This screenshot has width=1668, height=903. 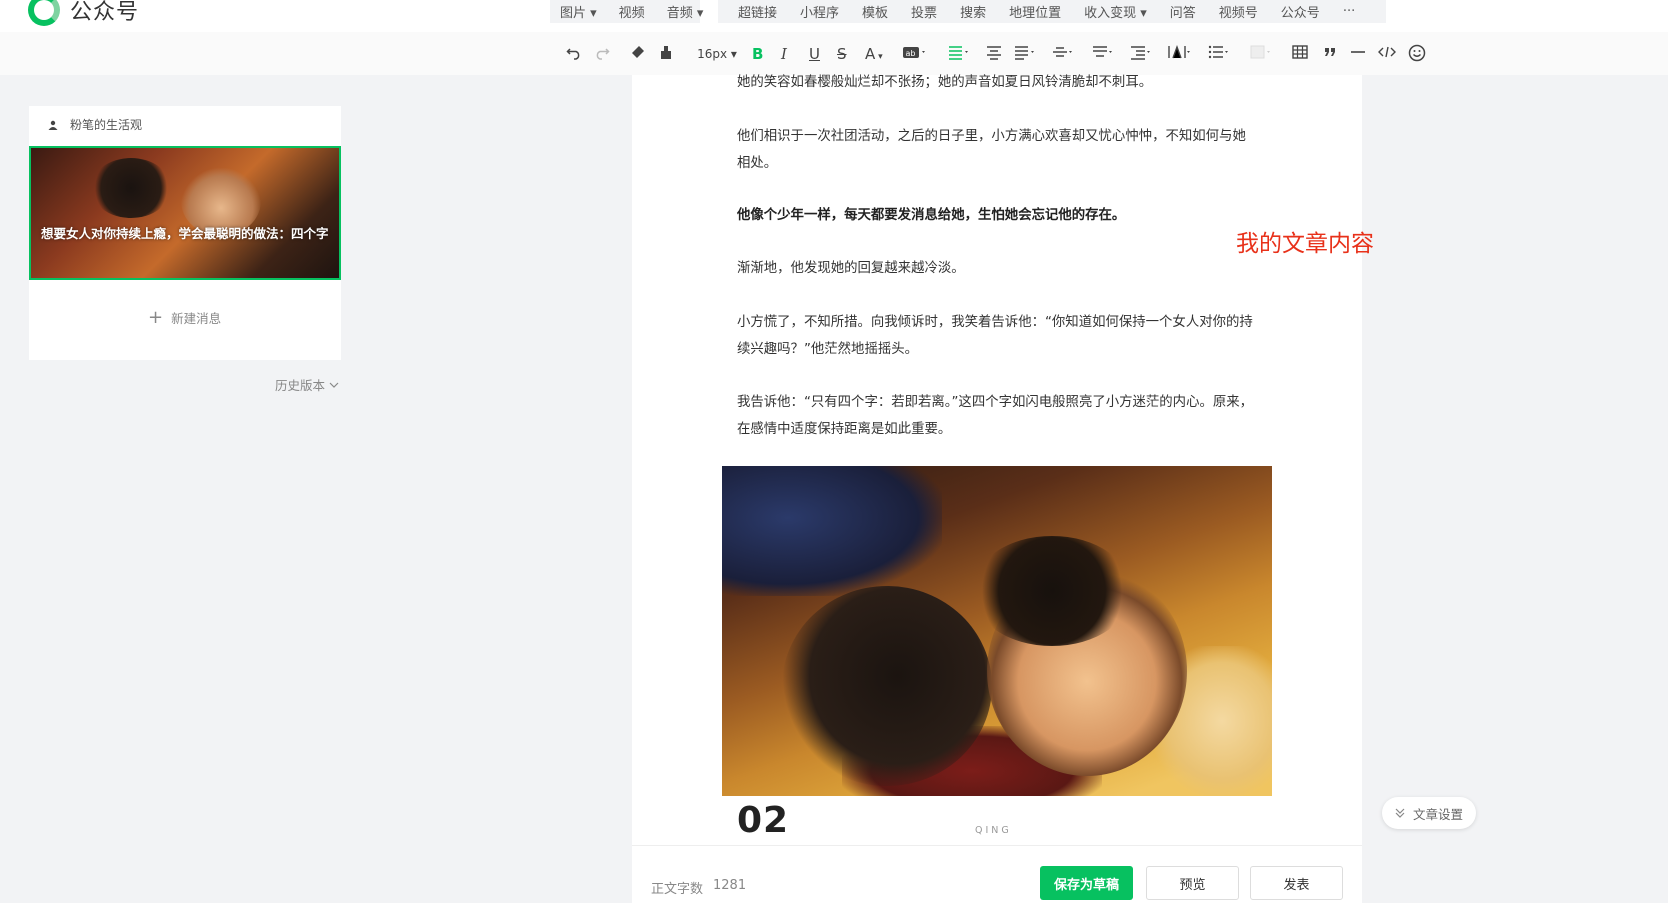 I want to click on emoji-icon, so click(x=1417, y=54).